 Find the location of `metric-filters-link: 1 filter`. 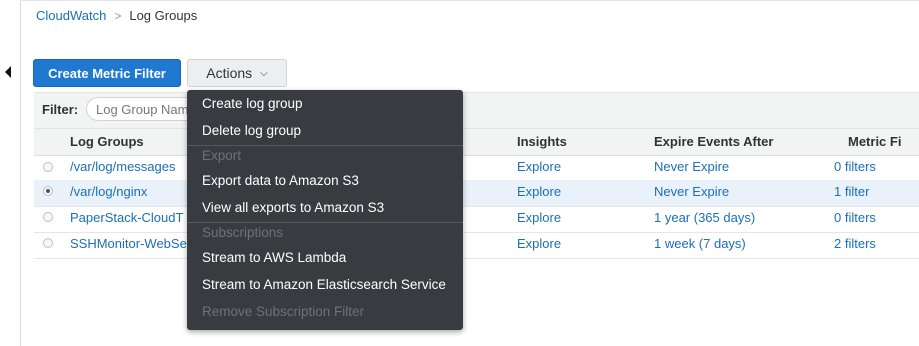

metric-filters-link: 1 filter is located at coordinates (851, 191).